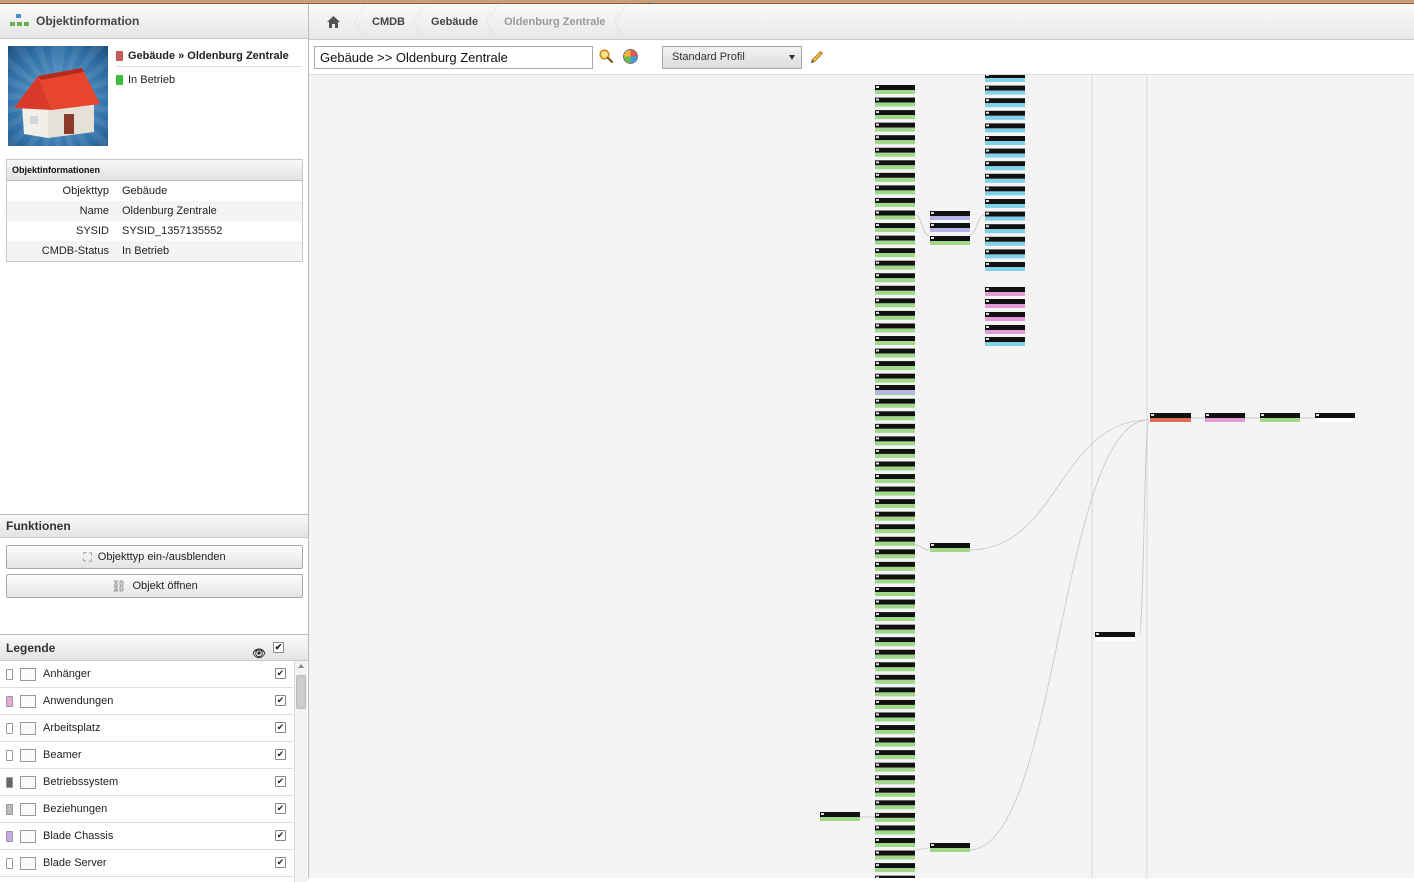  I want to click on object-search-input, so click(453, 57).